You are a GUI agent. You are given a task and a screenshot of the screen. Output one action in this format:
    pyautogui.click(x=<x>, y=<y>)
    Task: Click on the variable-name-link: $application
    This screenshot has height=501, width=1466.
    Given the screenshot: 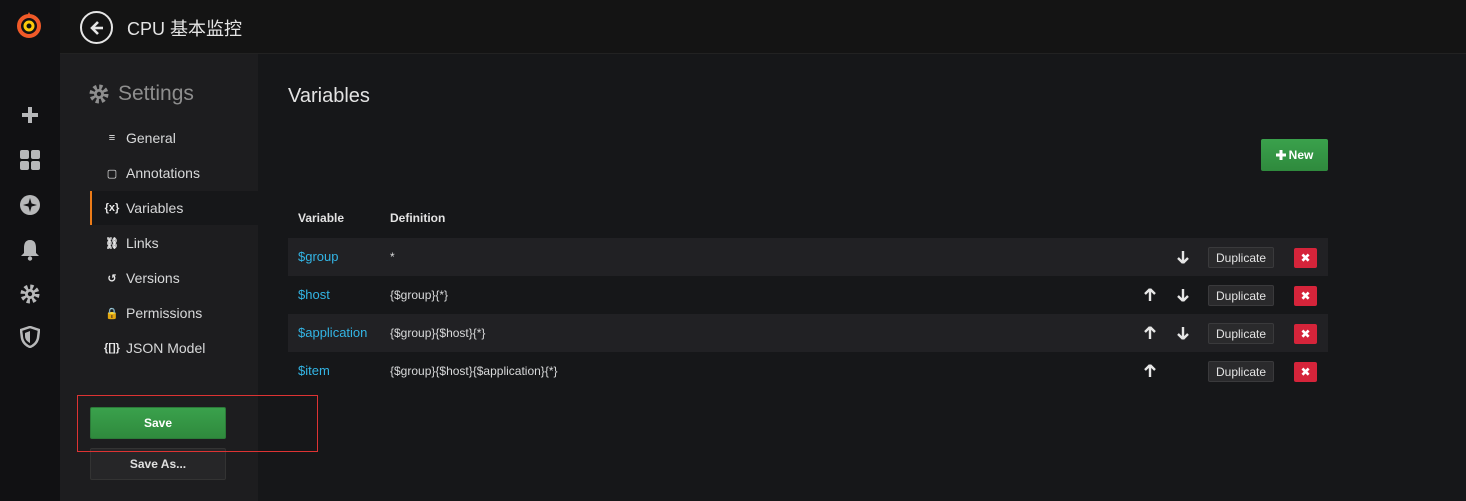 What is the action you would take?
    pyautogui.click(x=332, y=332)
    